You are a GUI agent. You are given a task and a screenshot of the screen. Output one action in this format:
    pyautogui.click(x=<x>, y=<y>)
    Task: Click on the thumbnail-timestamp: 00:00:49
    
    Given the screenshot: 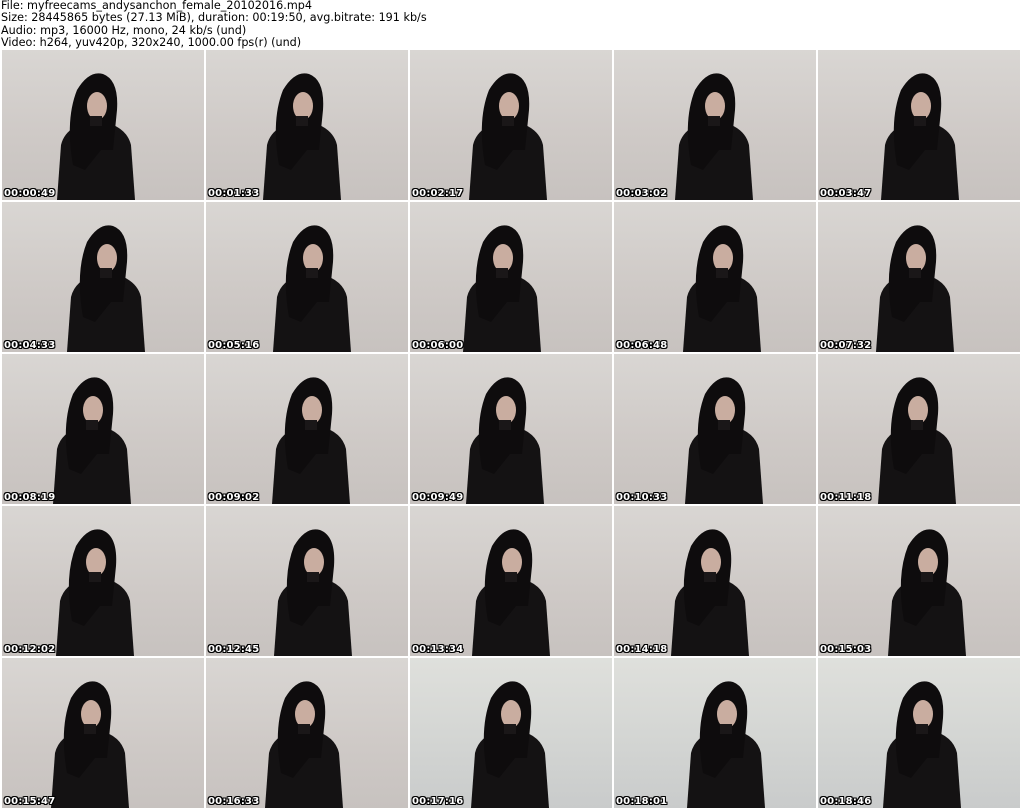 What is the action you would take?
    pyautogui.click(x=30, y=193)
    